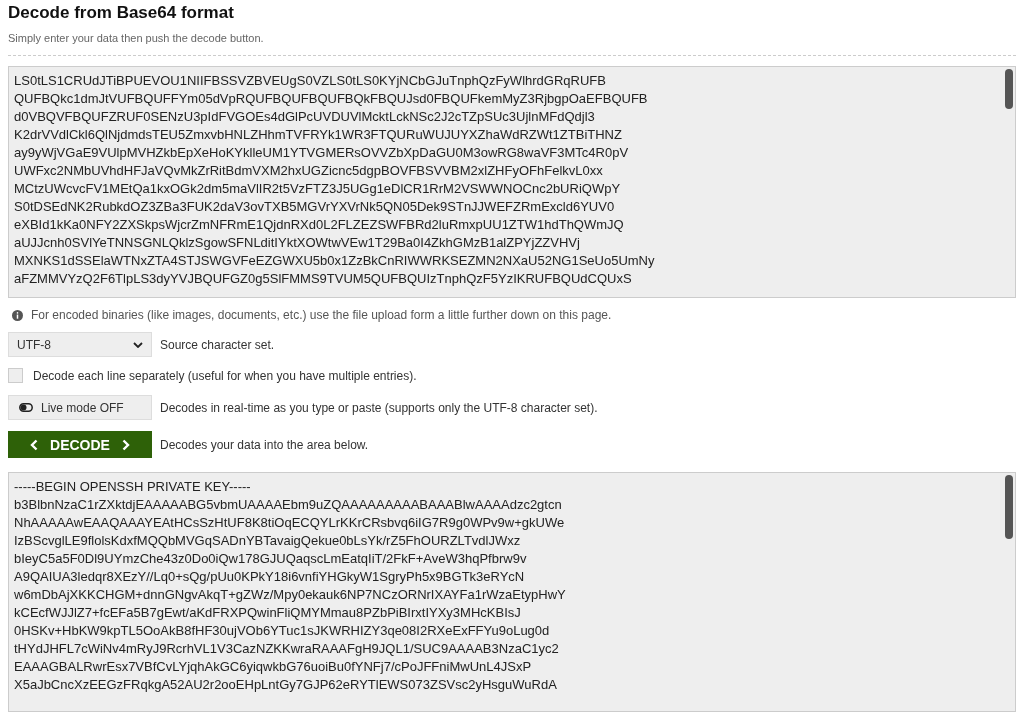  What do you see at coordinates (138, 344) in the screenshot?
I see `chevron-down-icon` at bounding box center [138, 344].